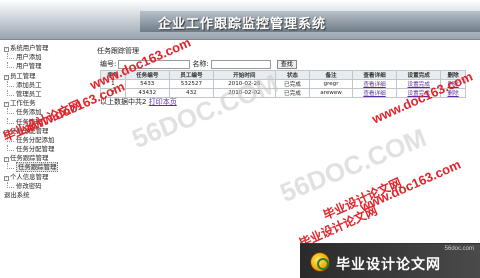 The width and height of the screenshot is (480, 278). I want to click on sidebar-item-staff-manage: 管理员工, so click(46, 94).